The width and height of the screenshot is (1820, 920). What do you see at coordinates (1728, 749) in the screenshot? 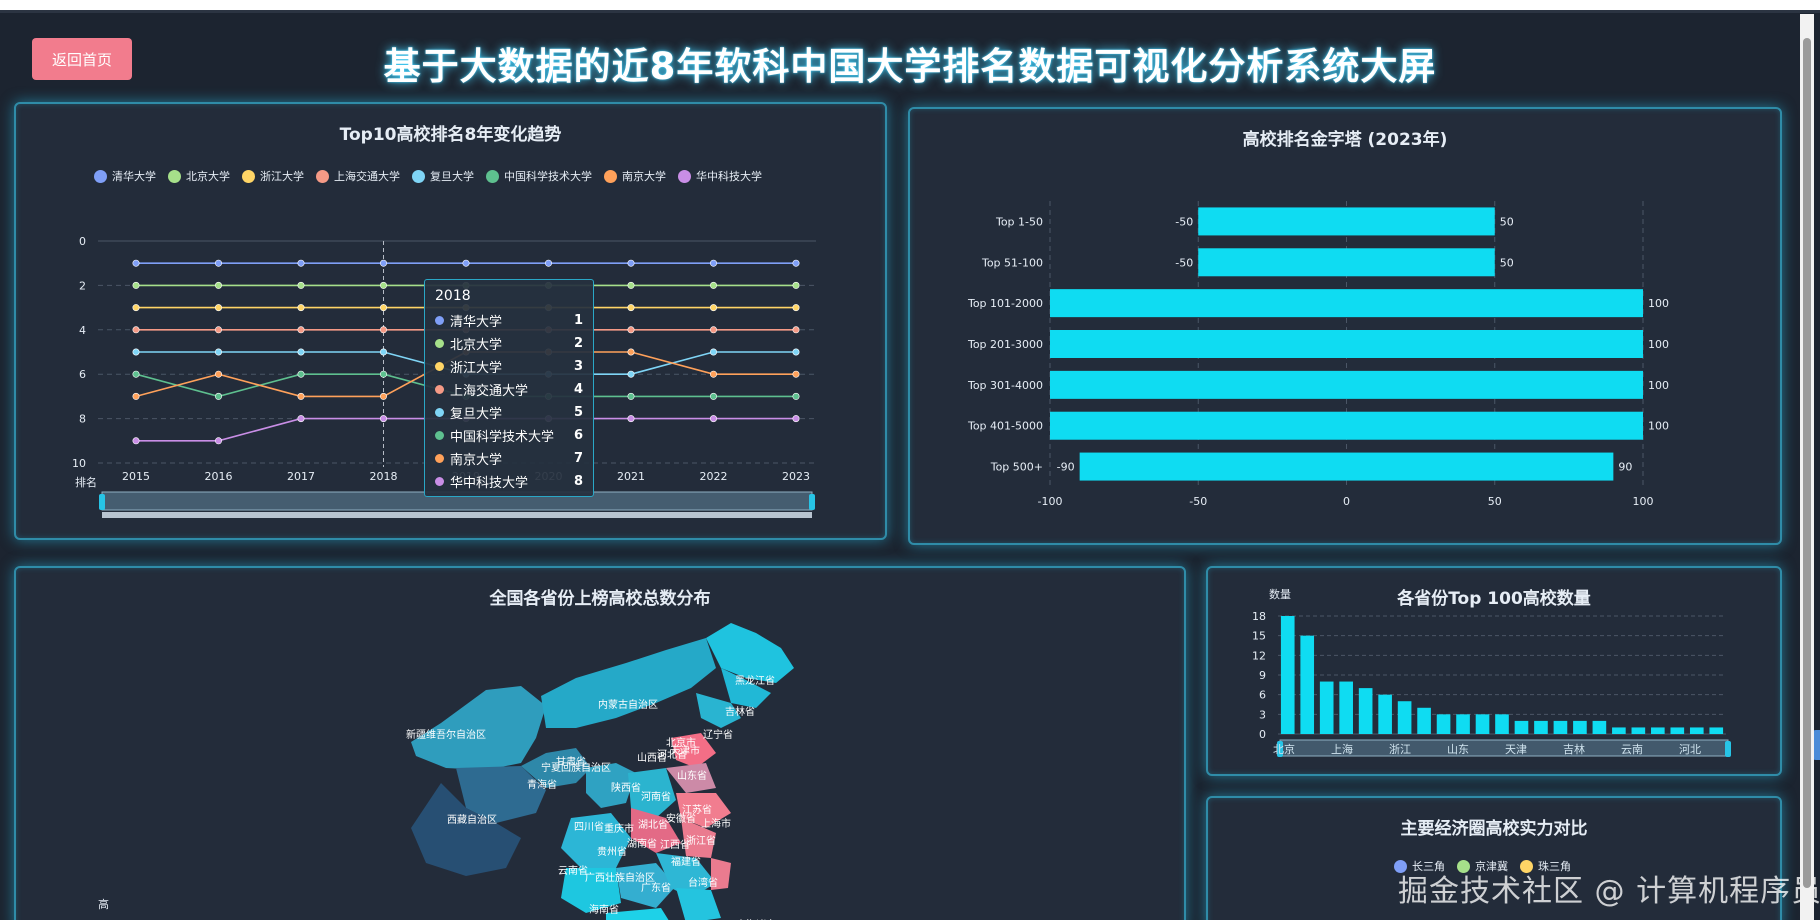
I see `top100-datazoom-handle-right` at bounding box center [1728, 749].